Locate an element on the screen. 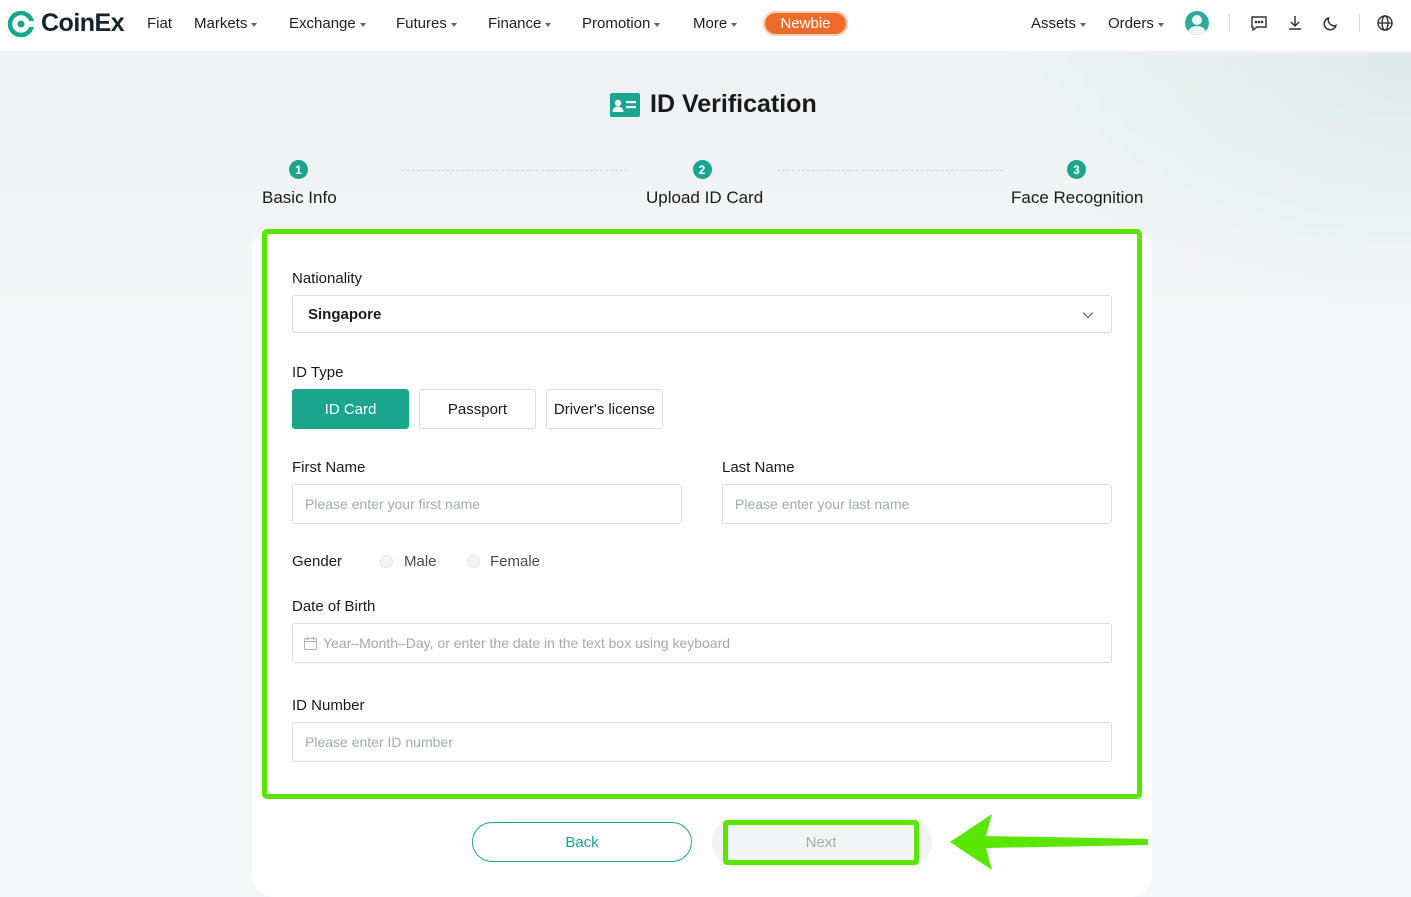  nav-exchange: Exchange is located at coordinates (327, 23).